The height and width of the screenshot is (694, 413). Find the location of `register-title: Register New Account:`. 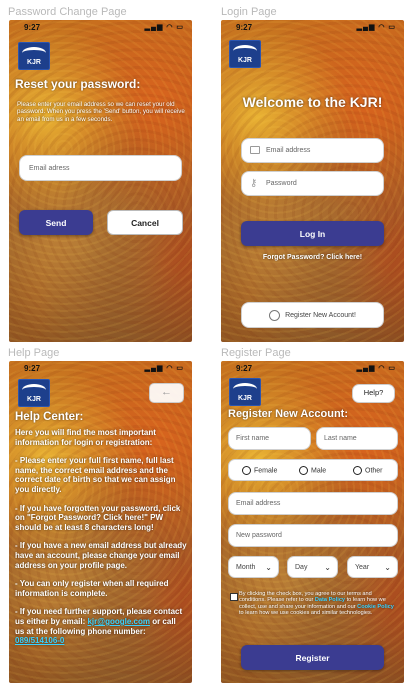

register-title: Register New Account: is located at coordinates (288, 414).